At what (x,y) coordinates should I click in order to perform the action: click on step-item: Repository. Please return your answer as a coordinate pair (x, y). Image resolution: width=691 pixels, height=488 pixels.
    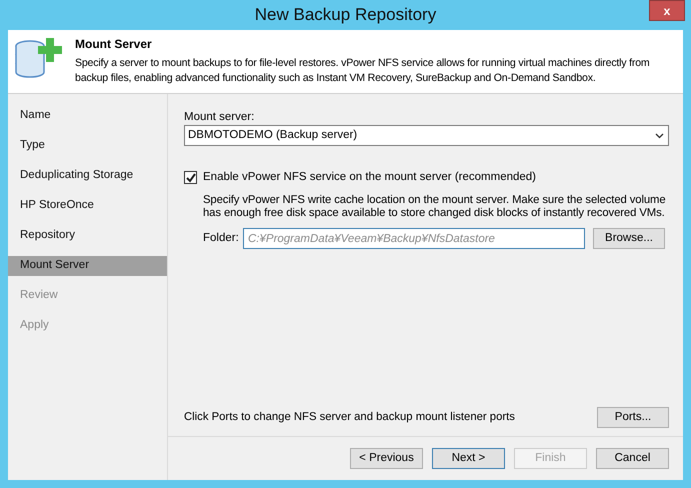
    Looking at the image, I should click on (87, 236).